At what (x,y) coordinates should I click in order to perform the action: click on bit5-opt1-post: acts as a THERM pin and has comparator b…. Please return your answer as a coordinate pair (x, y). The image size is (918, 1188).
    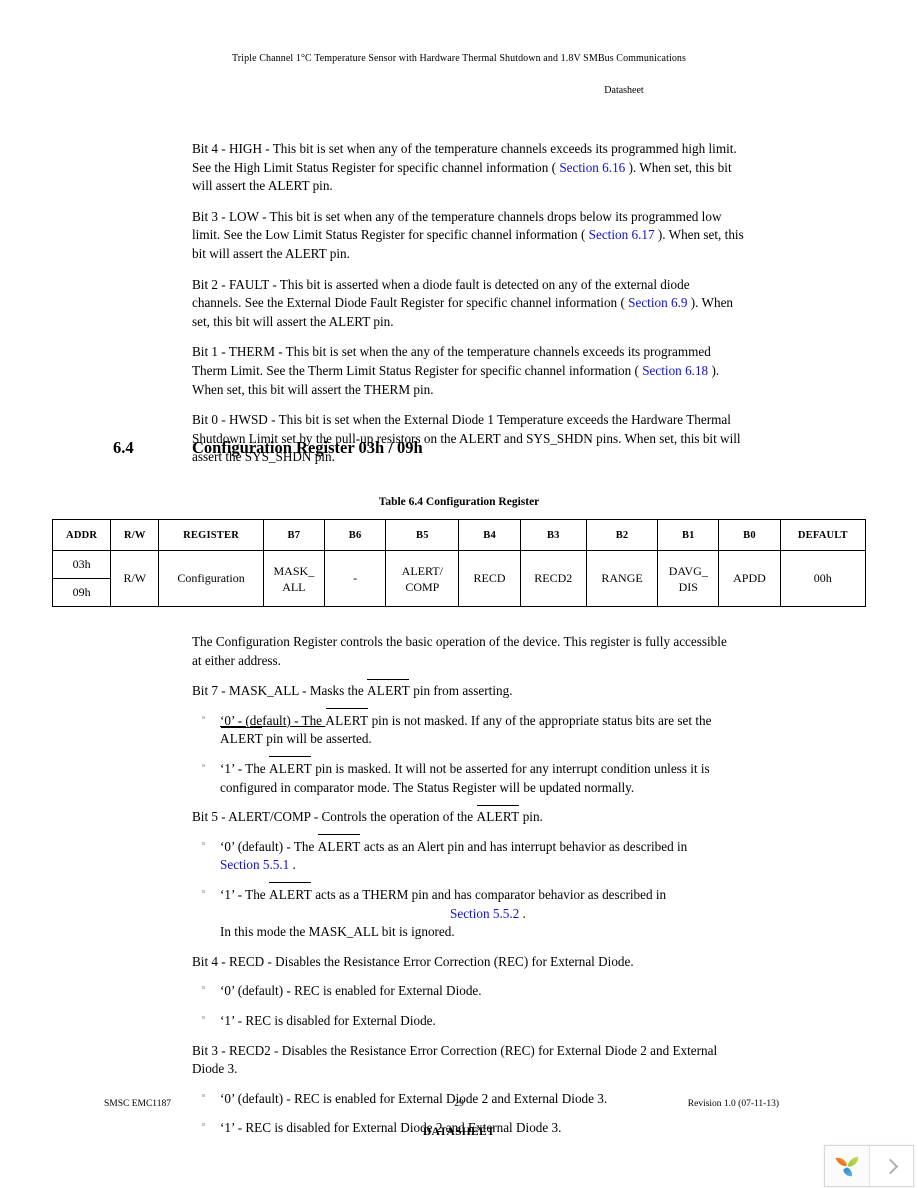
    Looking at the image, I should click on (489, 894).